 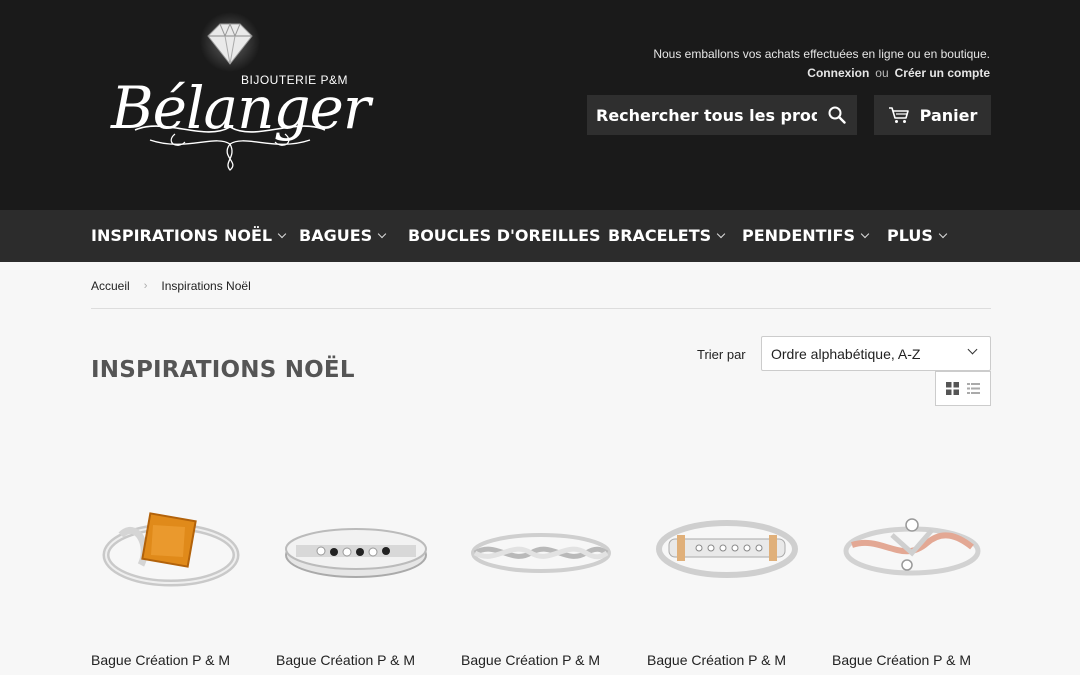 What do you see at coordinates (948, 115) in the screenshot?
I see `cart-label: Panier` at bounding box center [948, 115].